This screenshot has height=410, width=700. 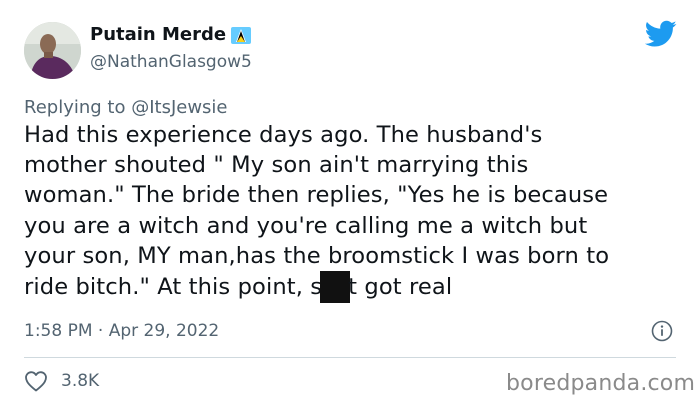 What do you see at coordinates (52, 50) in the screenshot?
I see `avatar` at bounding box center [52, 50].